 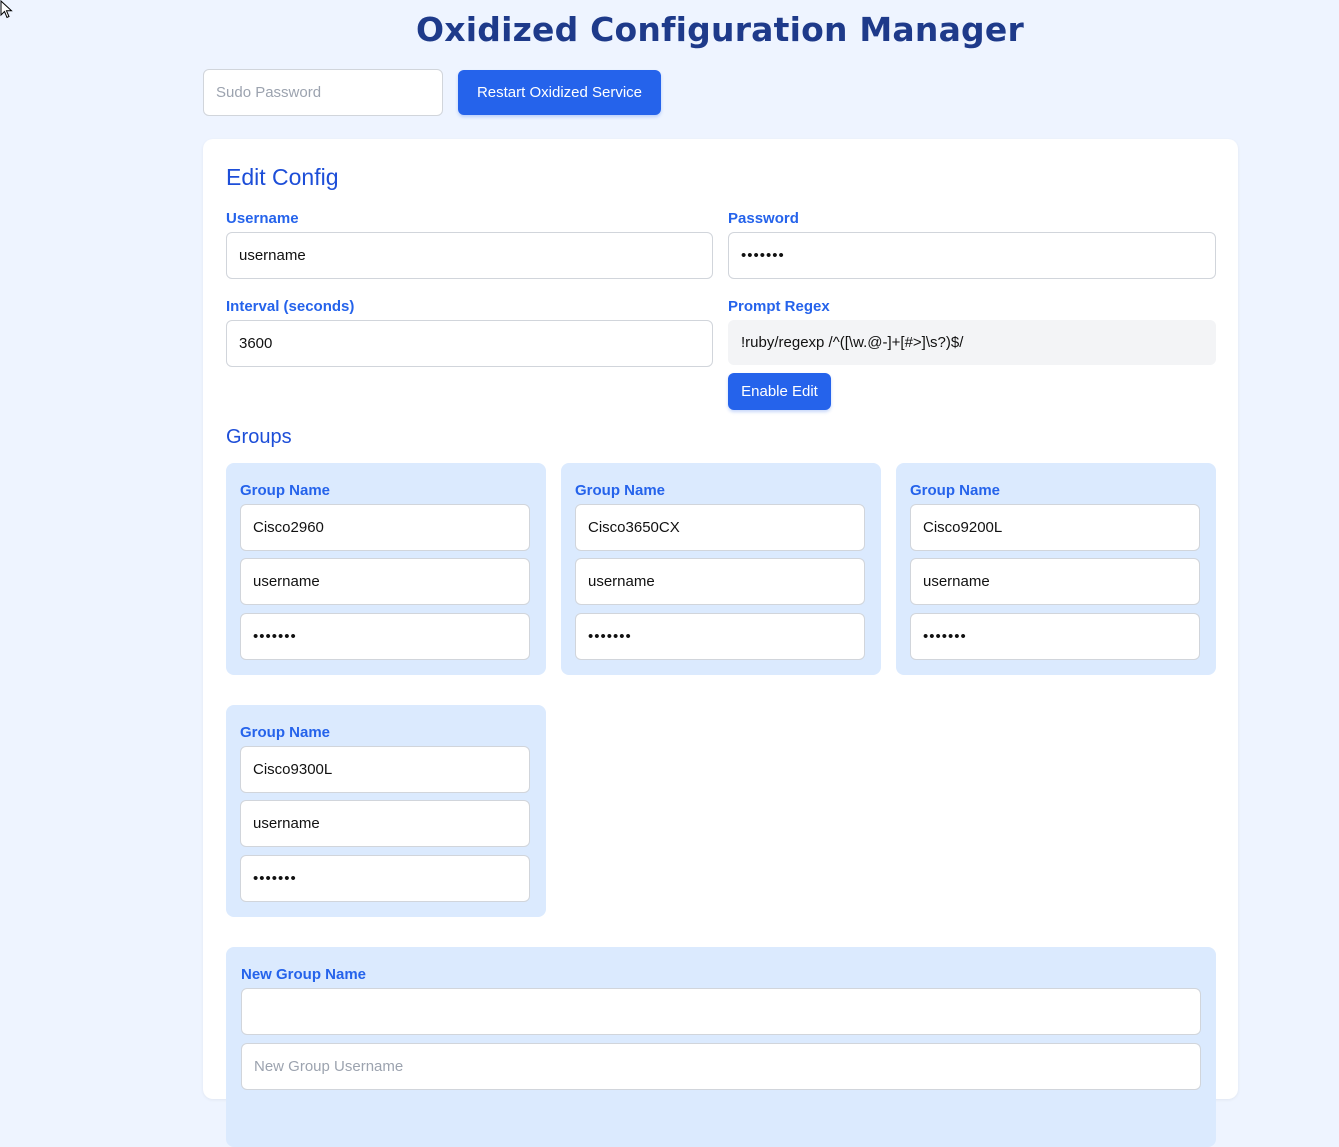 I want to click on prompt-regex-input, so click(x=972, y=342).